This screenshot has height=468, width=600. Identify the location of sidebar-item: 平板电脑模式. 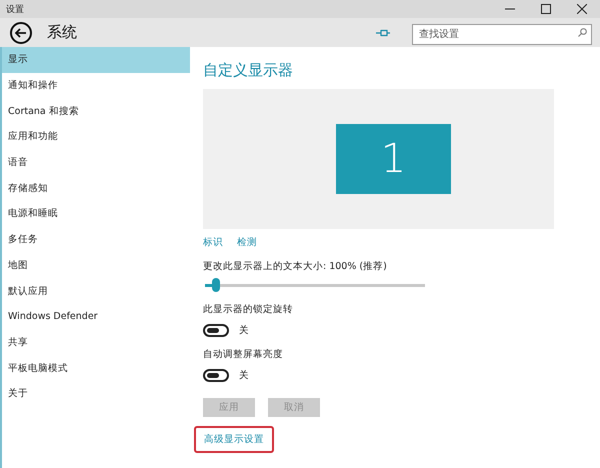
(96, 368).